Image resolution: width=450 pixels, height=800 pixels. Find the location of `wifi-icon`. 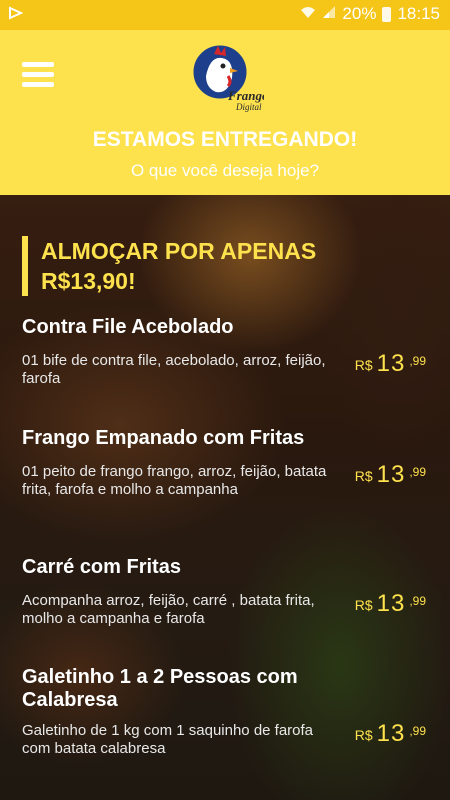

wifi-icon is located at coordinates (308, 14).